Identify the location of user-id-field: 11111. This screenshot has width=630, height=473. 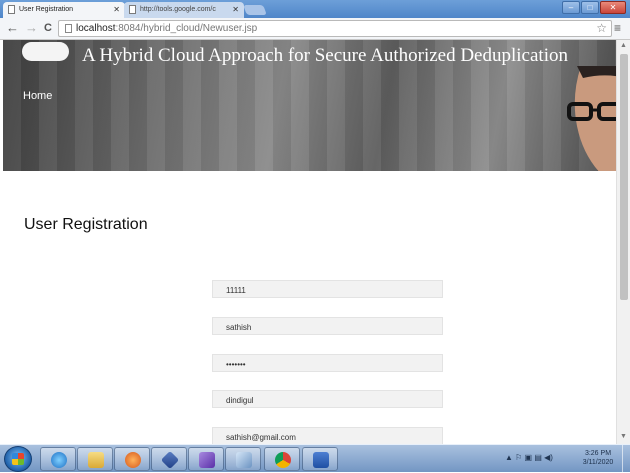
(327, 289).